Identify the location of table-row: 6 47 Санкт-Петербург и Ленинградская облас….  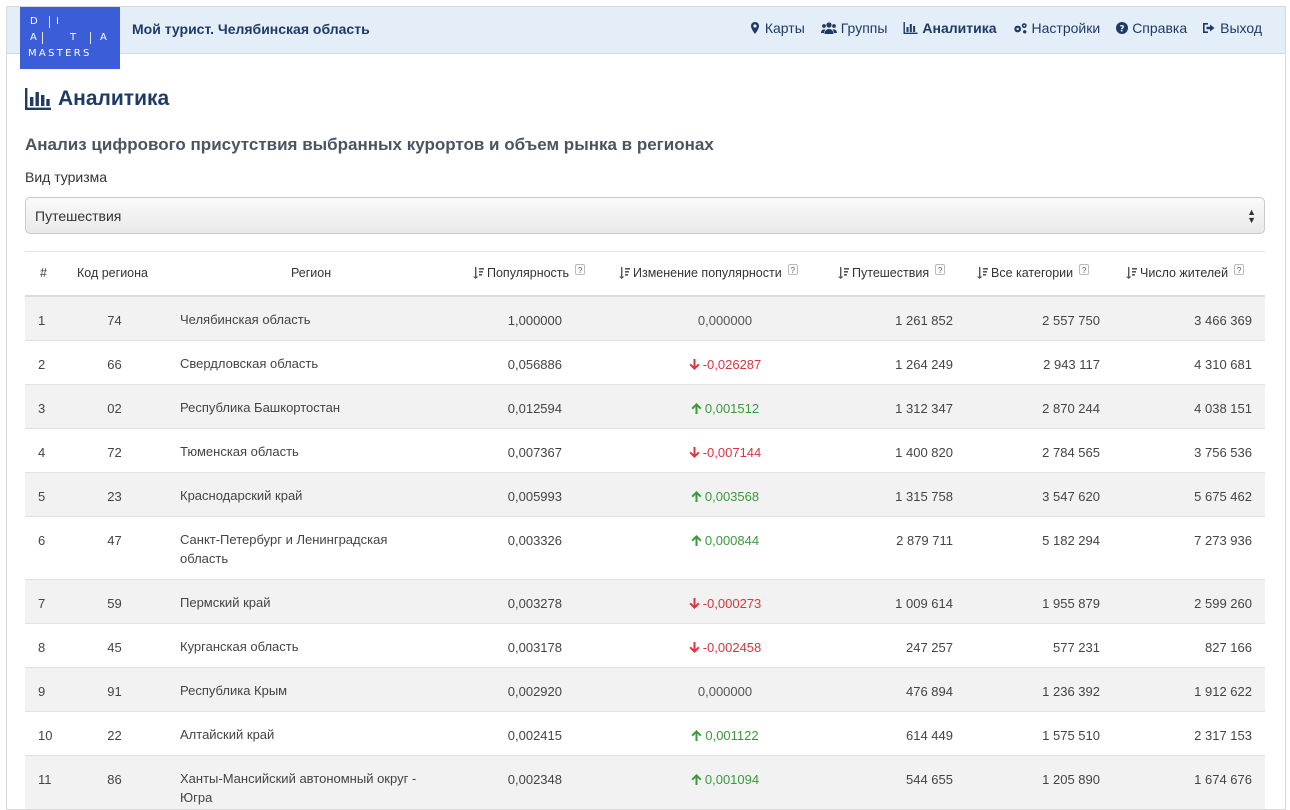
(645, 548).